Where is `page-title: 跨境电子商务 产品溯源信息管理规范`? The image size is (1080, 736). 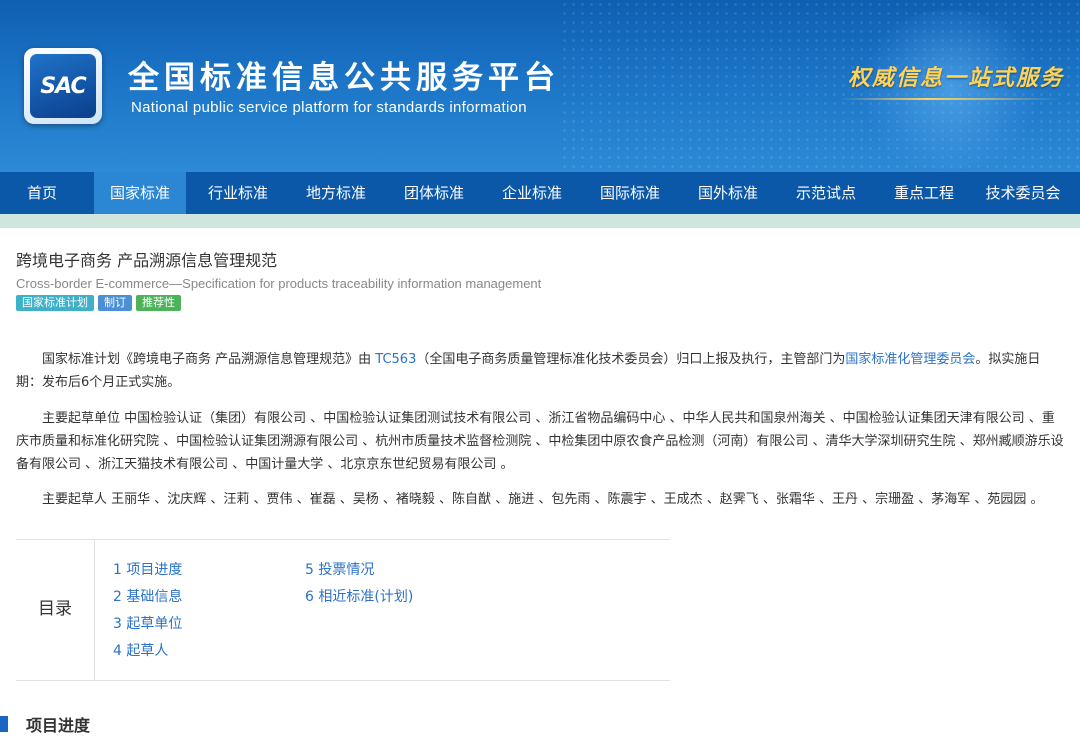
page-title: 跨境电子商务 产品溯源信息管理规范 is located at coordinates (147, 260).